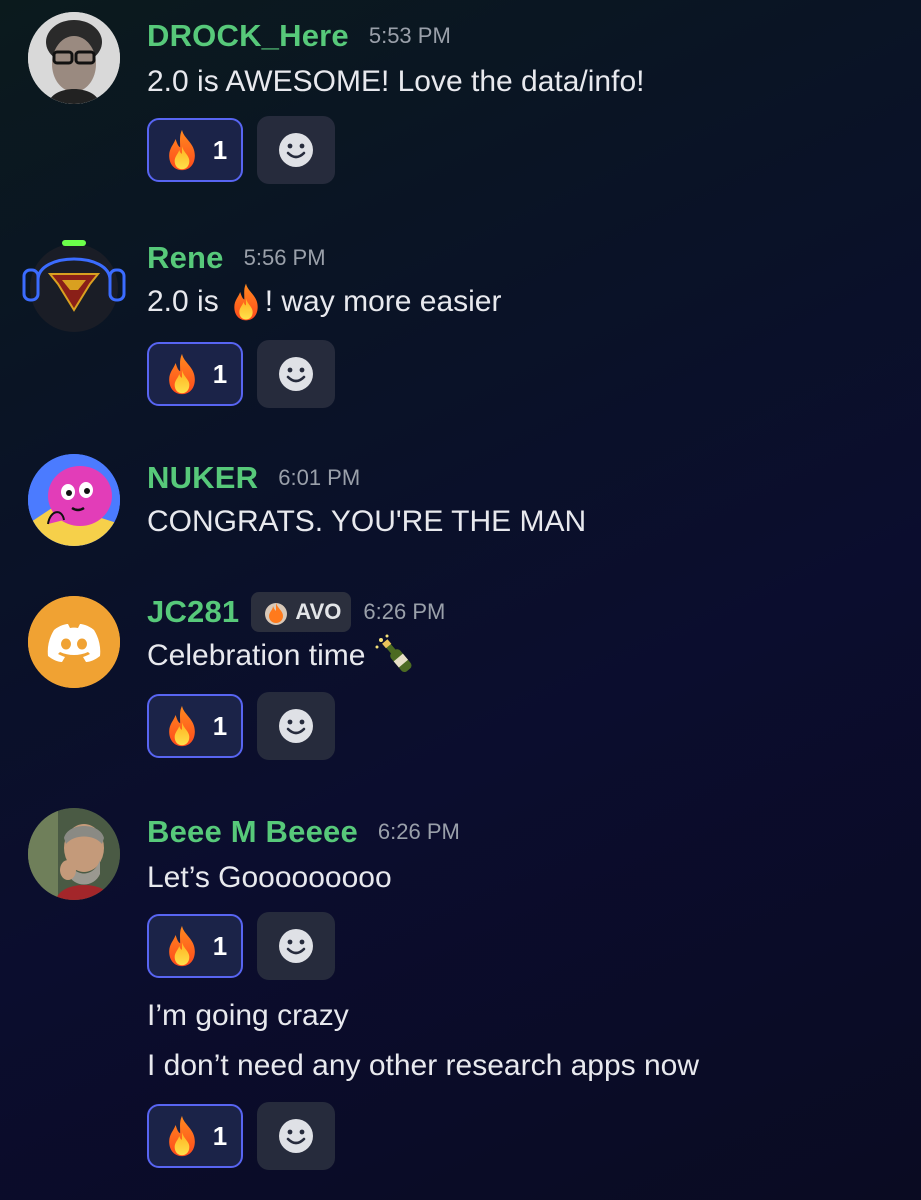 The image size is (921, 1200). I want to click on message-header-drock: DROCK_Here 5:53 PM, so click(299, 36).